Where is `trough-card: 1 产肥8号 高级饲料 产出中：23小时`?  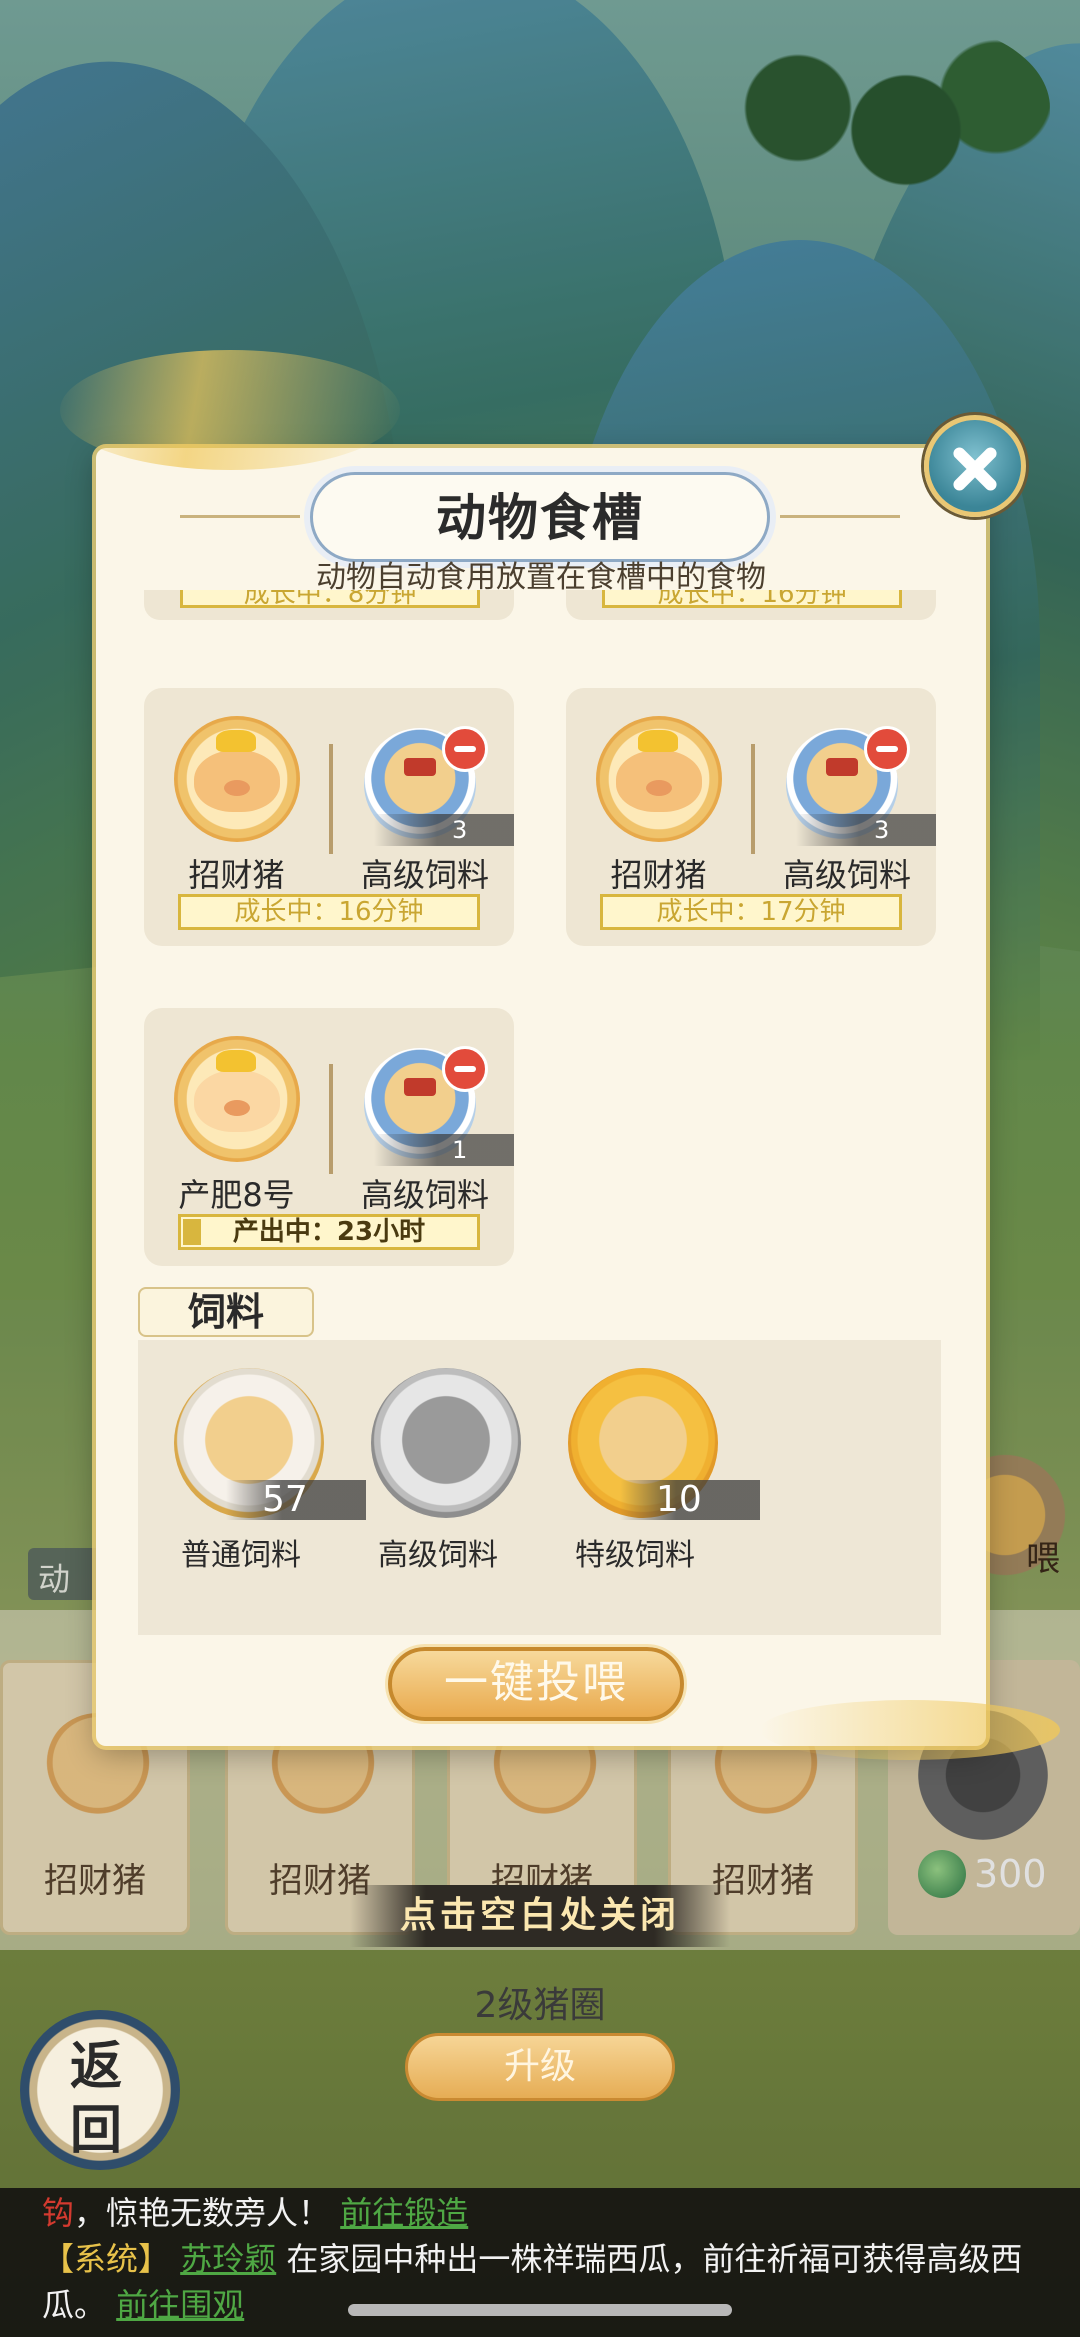 trough-card: 1 产肥8号 高级饲料 产出中：23小时 is located at coordinates (329, 1137).